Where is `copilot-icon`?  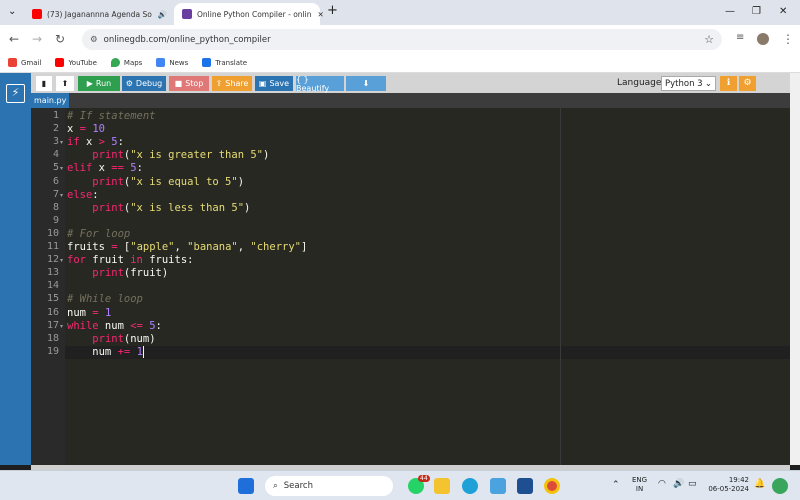
copilot-icon is located at coordinates (780, 486).